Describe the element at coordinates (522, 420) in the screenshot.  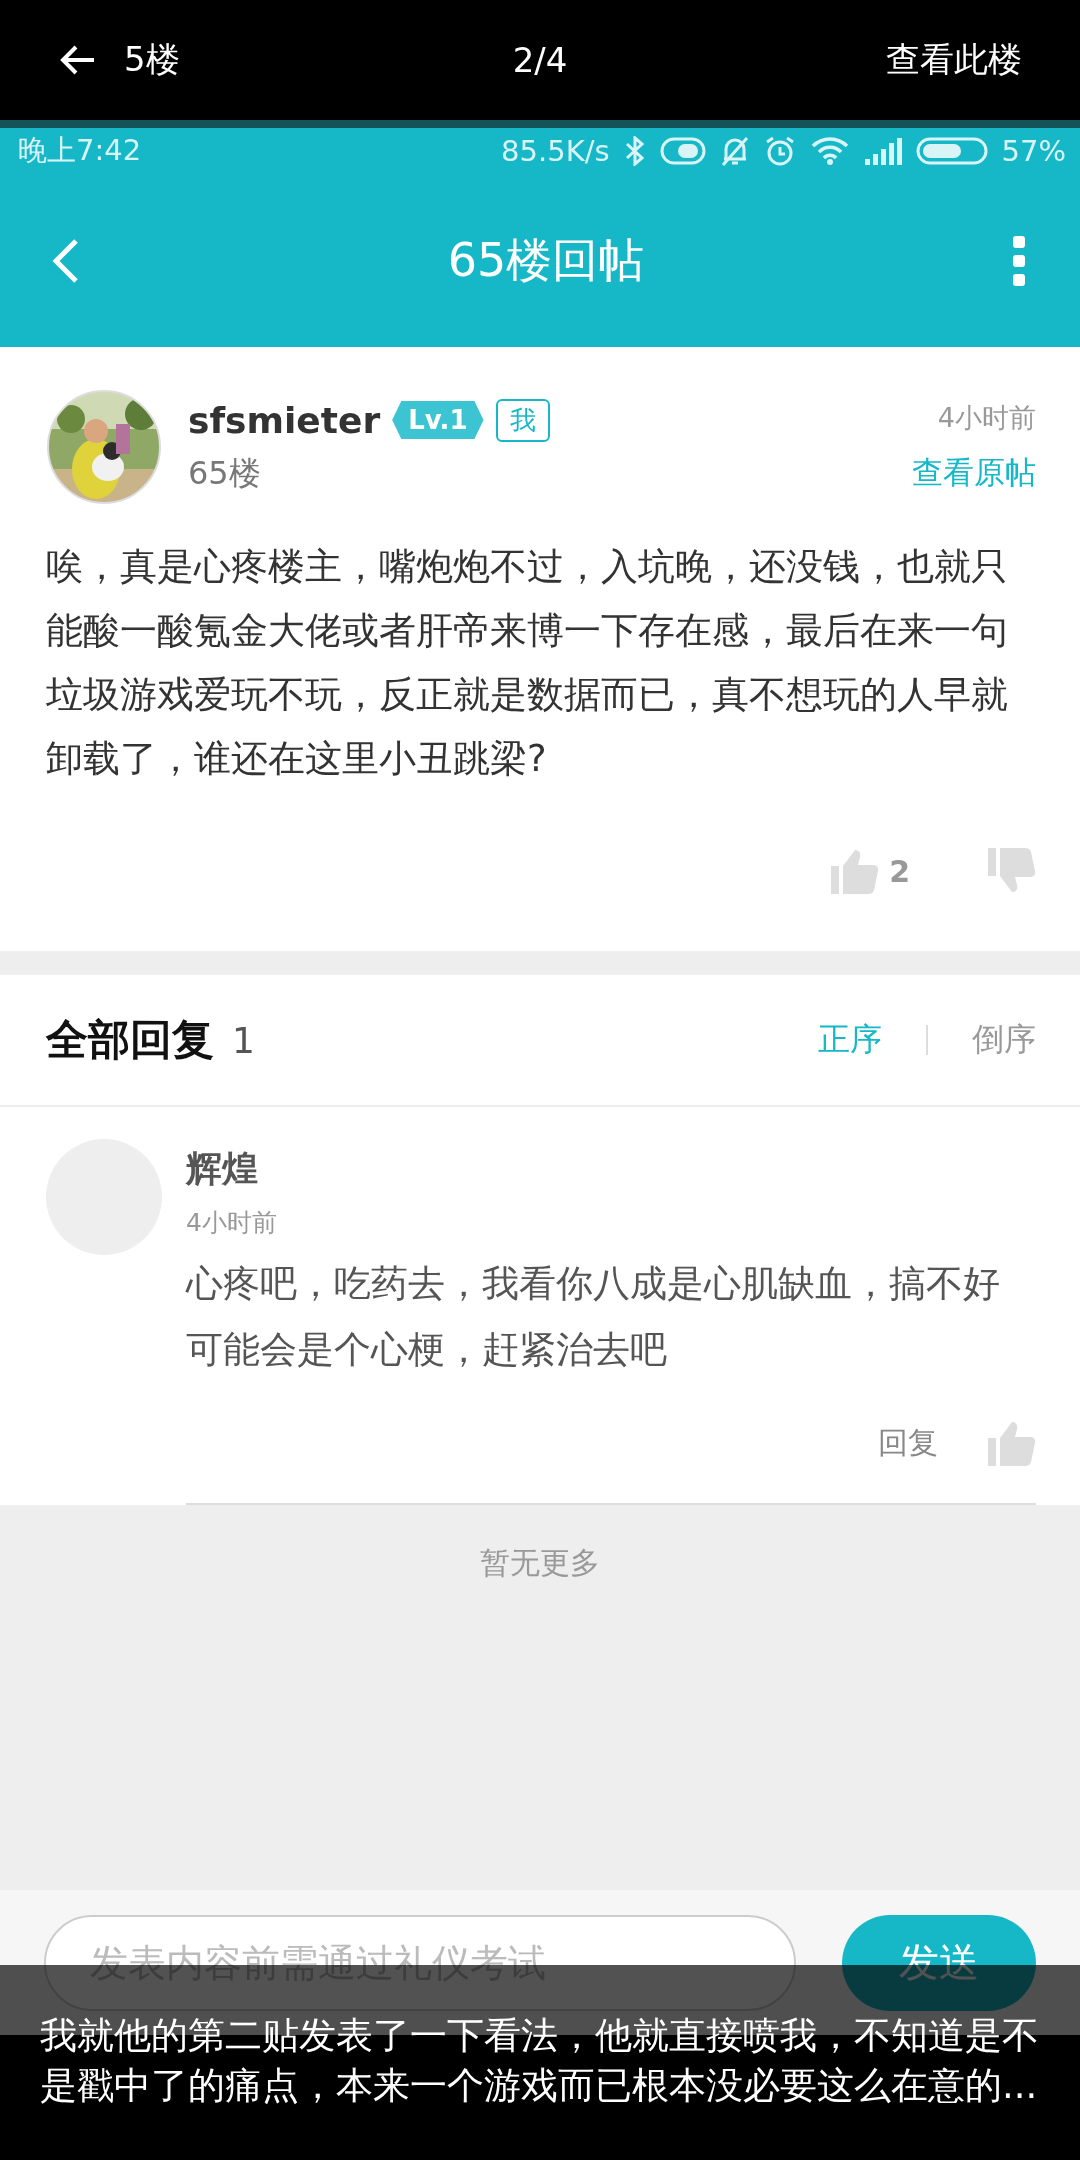
I see `me-badge: 我` at that location.